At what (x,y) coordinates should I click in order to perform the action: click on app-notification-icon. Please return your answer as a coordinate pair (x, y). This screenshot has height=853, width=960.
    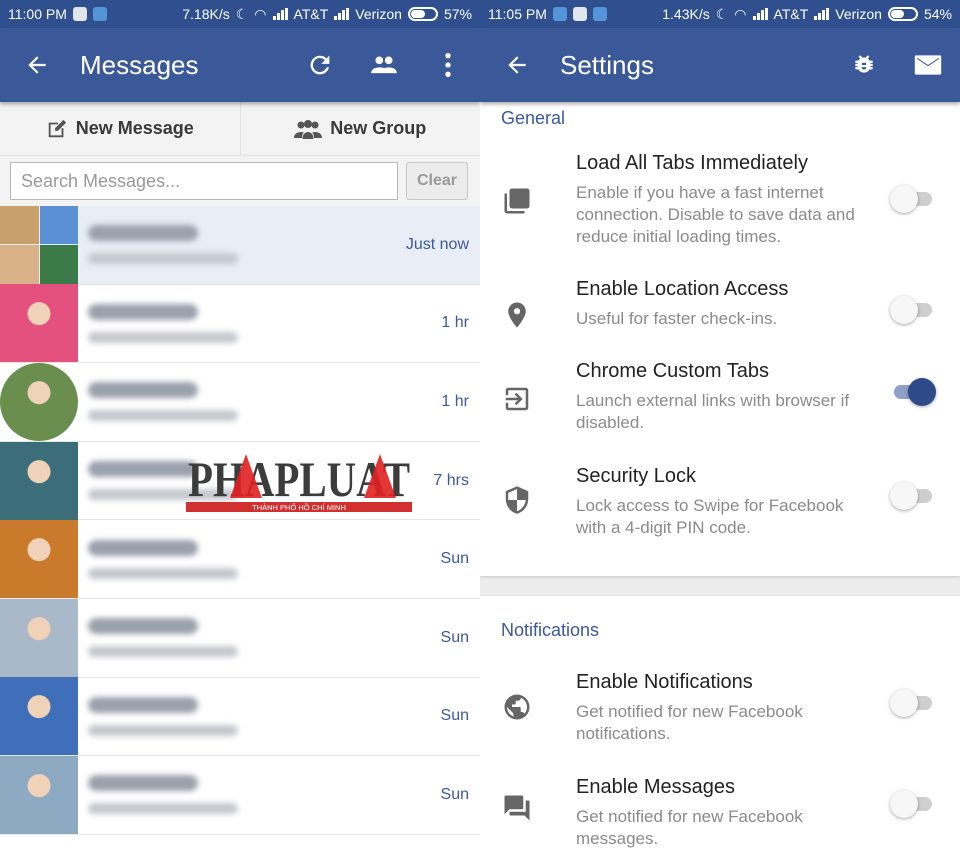
    Looking at the image, I should click on (599, 14).